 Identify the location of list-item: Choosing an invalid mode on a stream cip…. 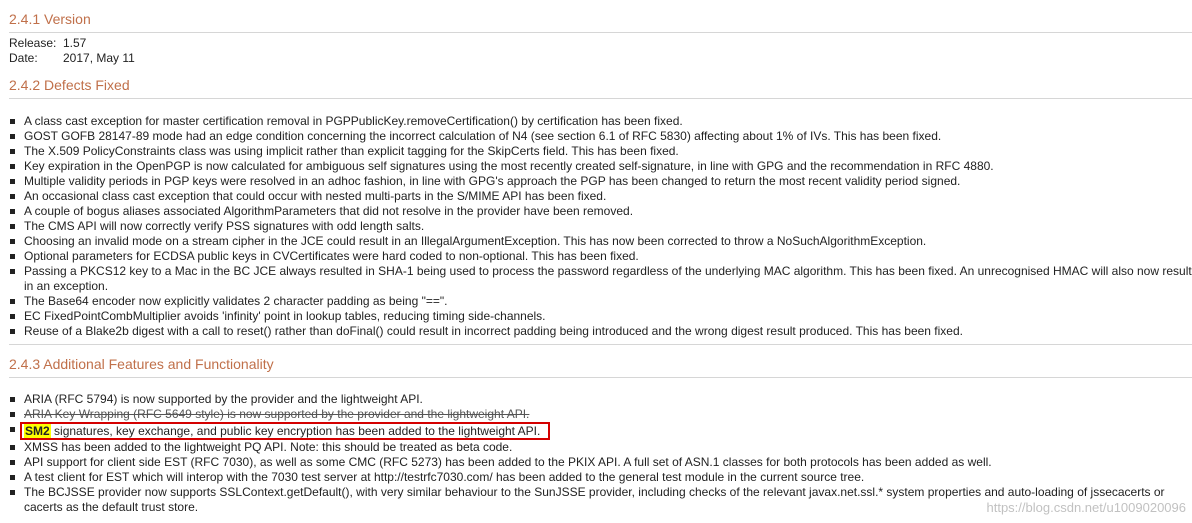
(600, 241).